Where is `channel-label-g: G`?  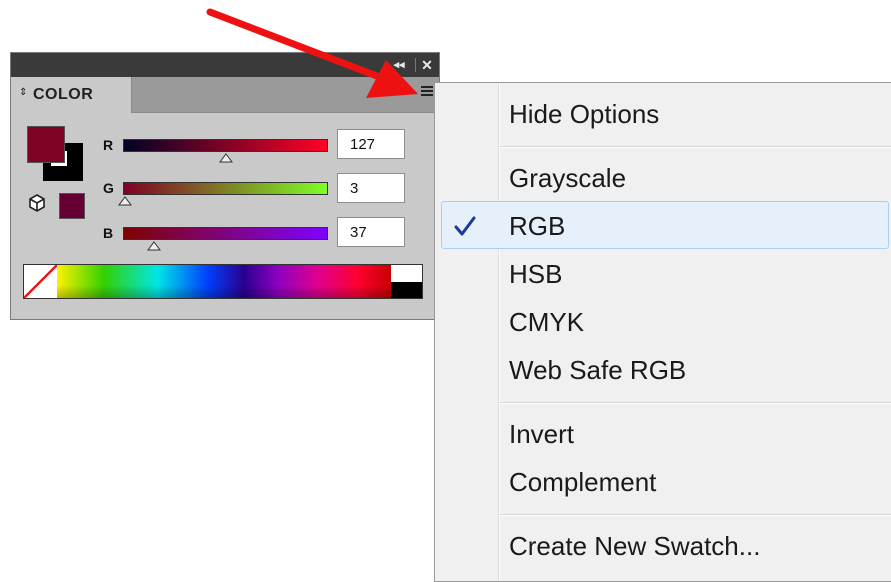
channel-label-g: G is located at coordinates (108, 188).